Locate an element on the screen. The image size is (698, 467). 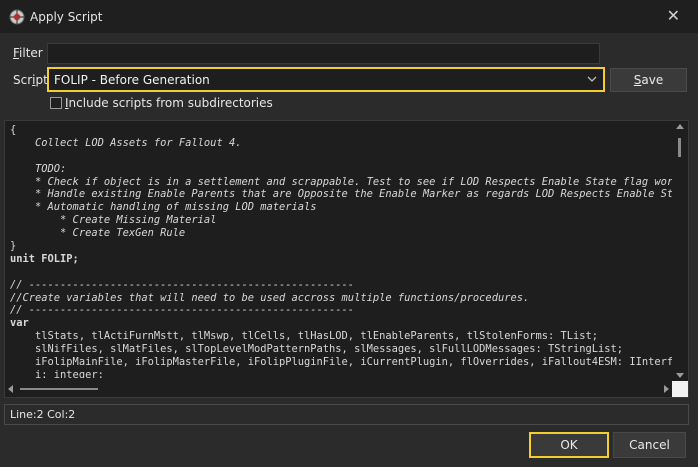
scroll-up-icon is located at coordinates (680, 126).